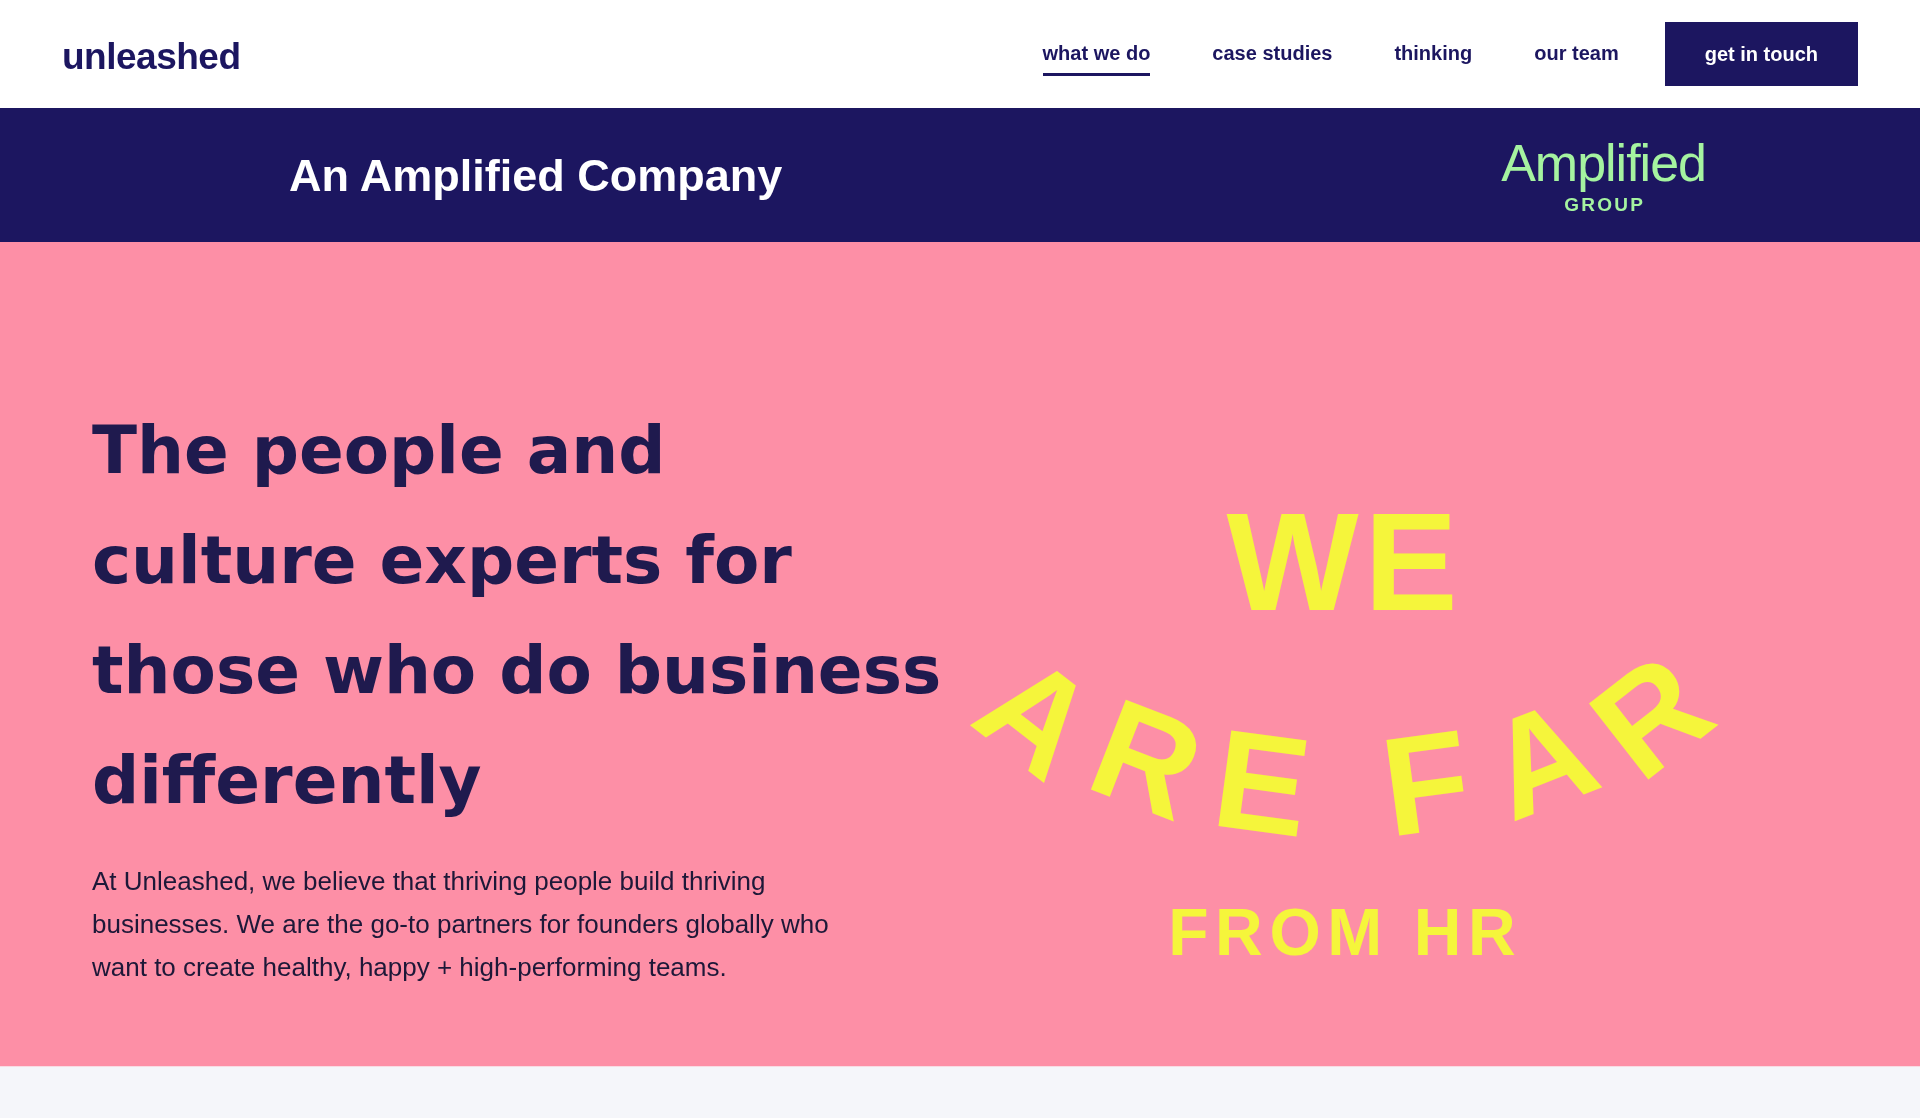 This screenshot has width=1920, height=1118. Describe the element at coordinates (1433, 54) in the screenshot. I see `nav-link: thinking` at that location.